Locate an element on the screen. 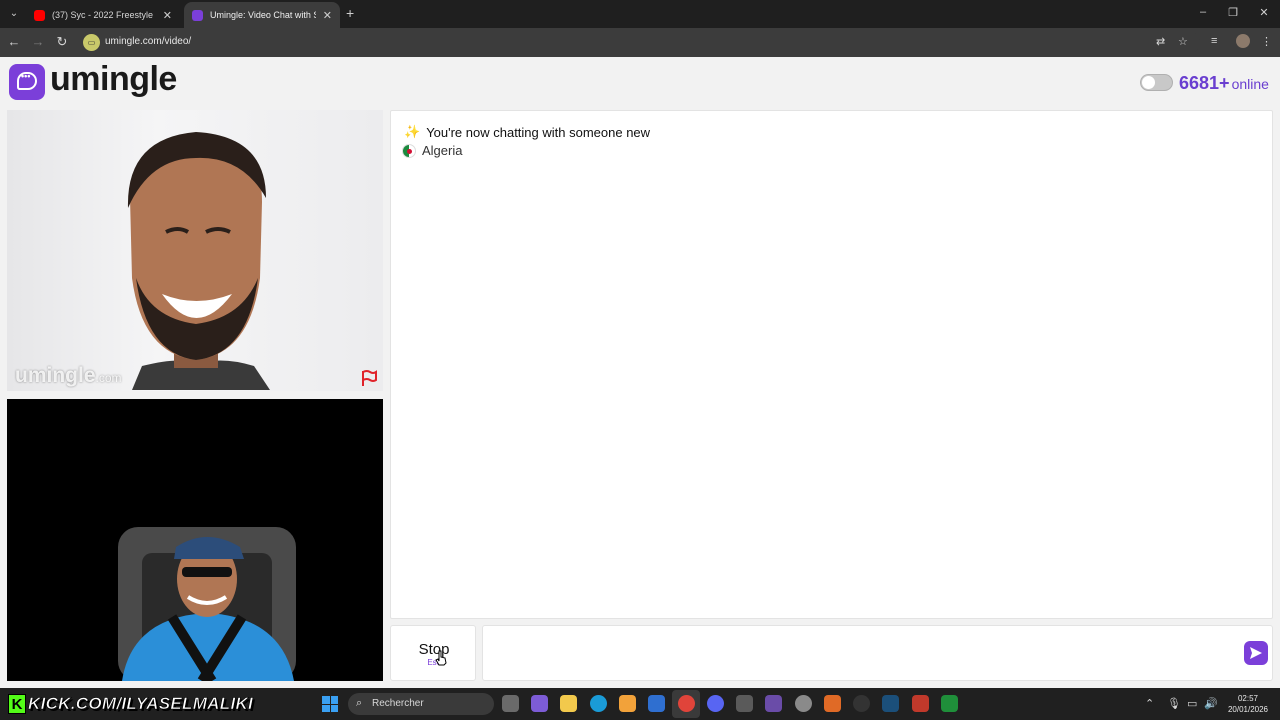  clock-time: 02:57 is located at coordinates (1248, 698).